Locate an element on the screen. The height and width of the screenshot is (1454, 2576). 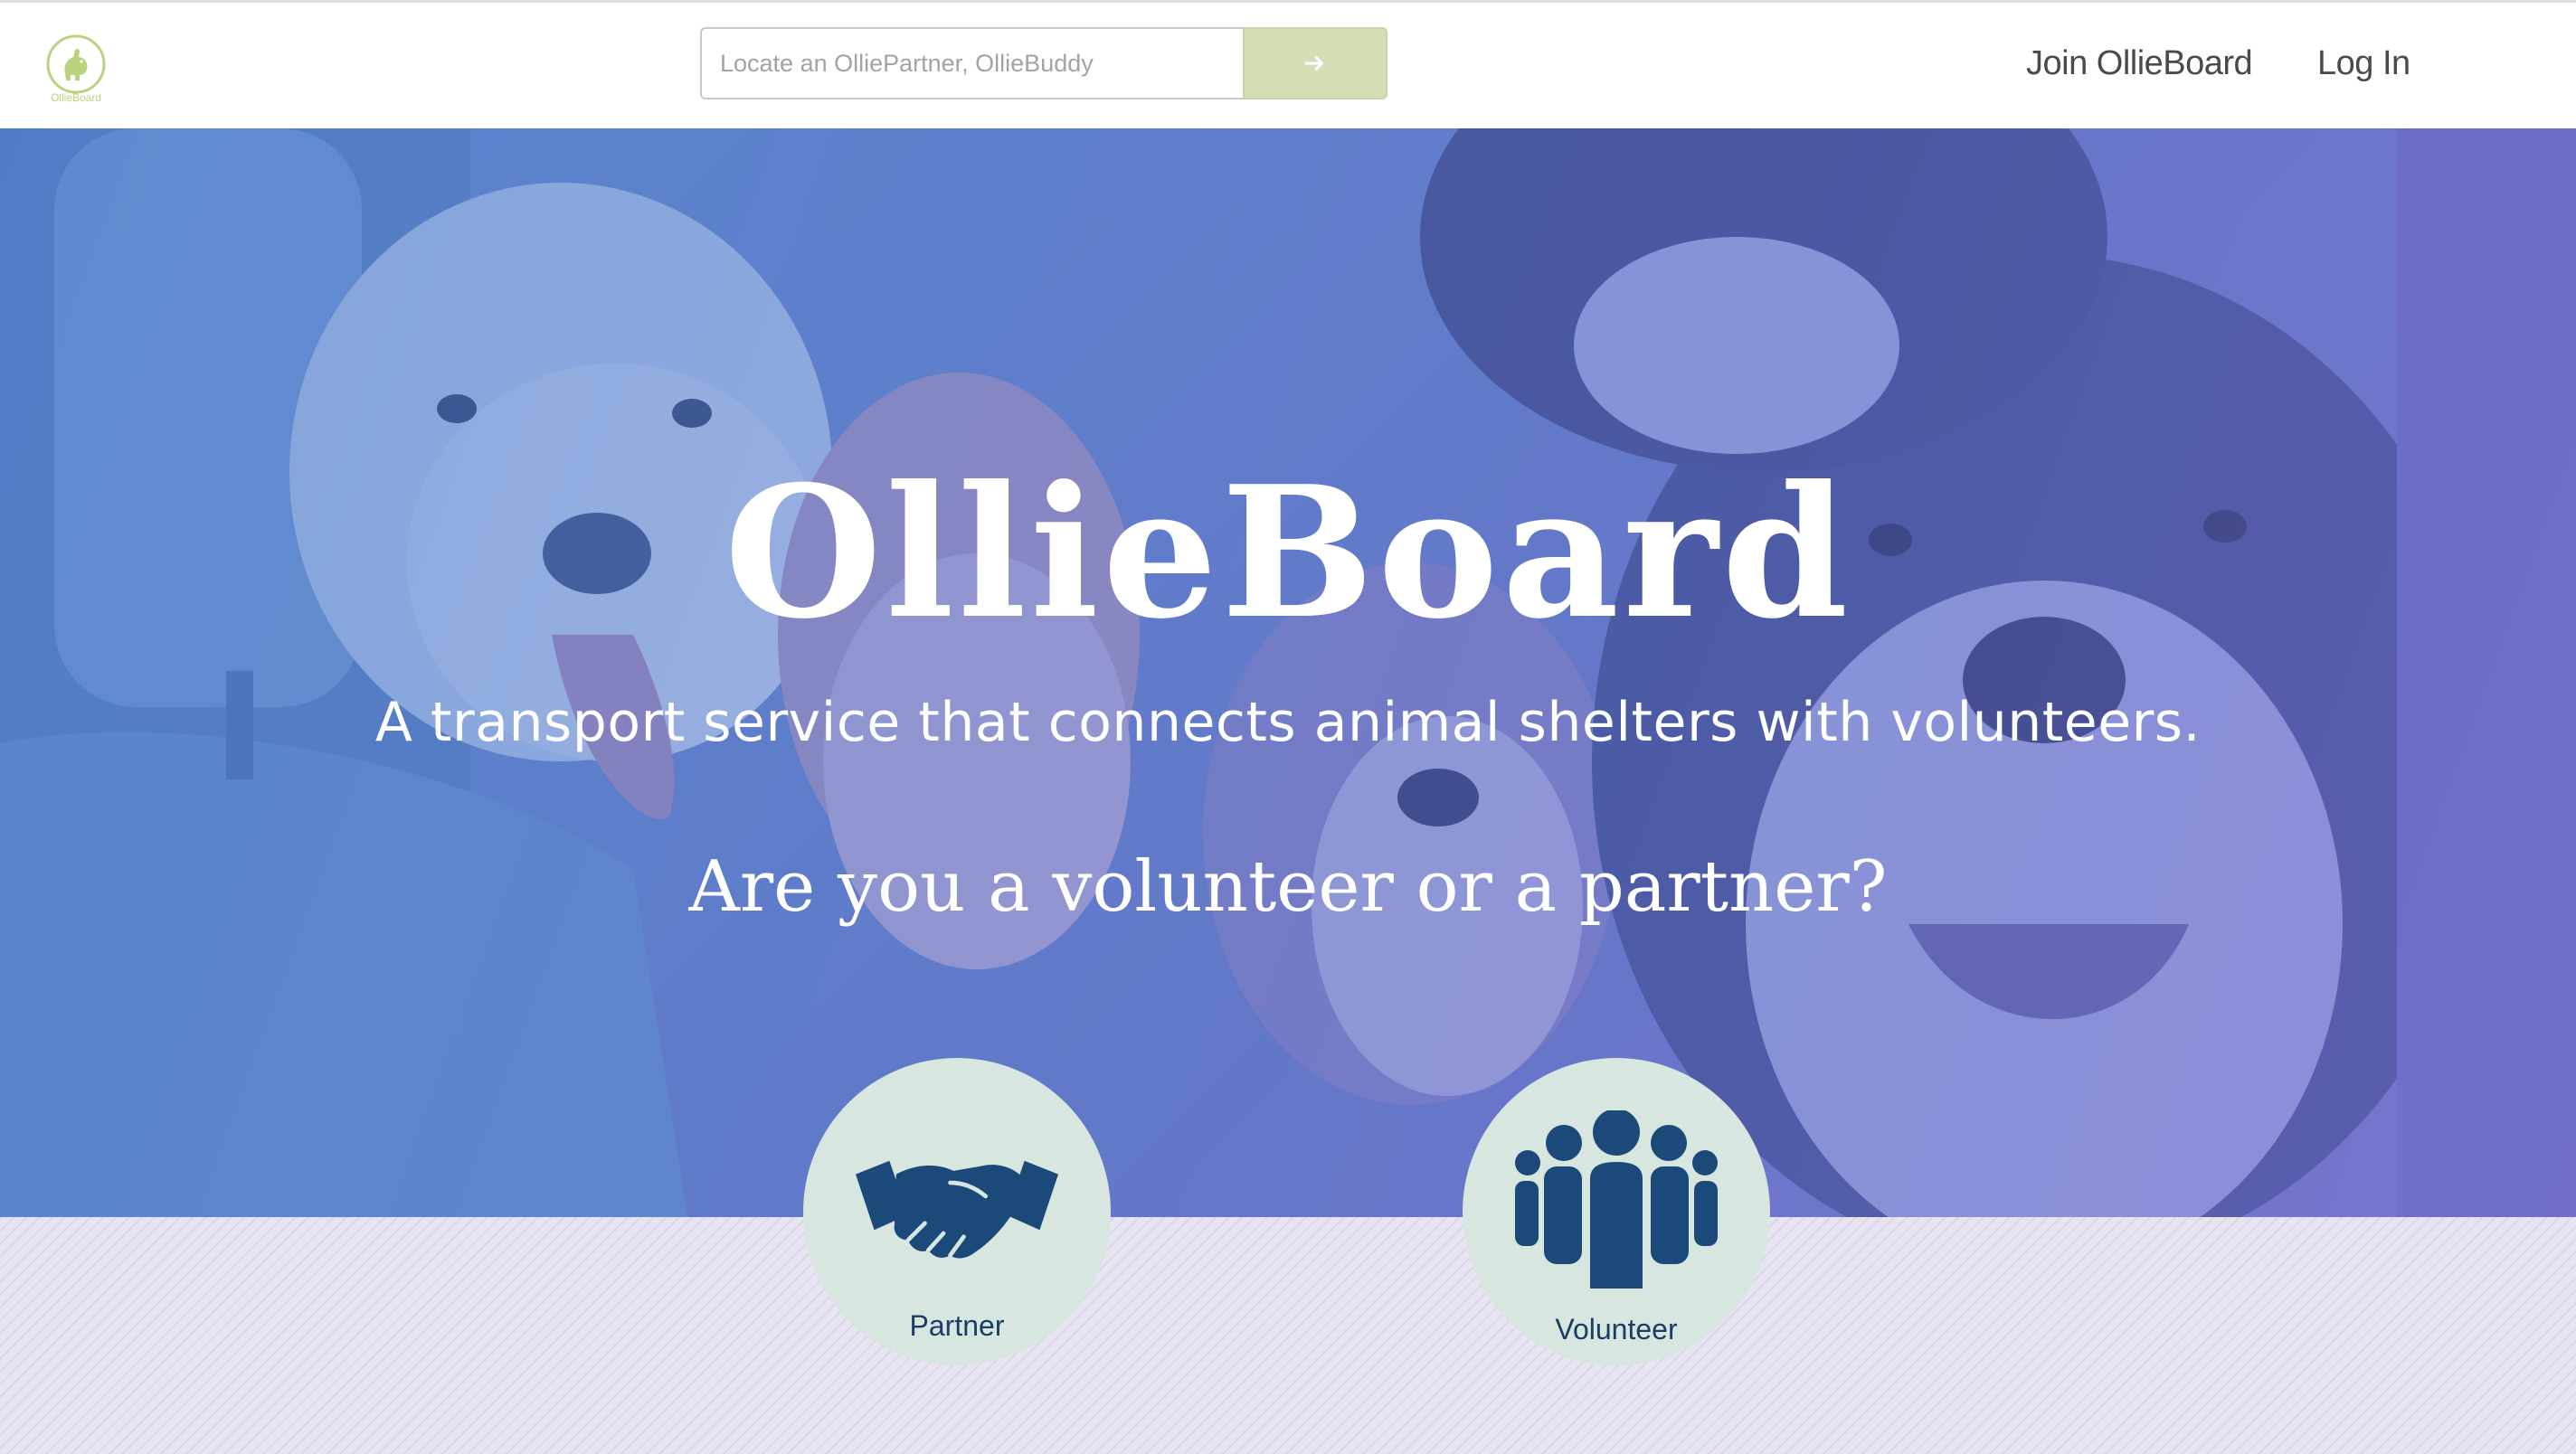
search-input is located at coordinates (972, 63).